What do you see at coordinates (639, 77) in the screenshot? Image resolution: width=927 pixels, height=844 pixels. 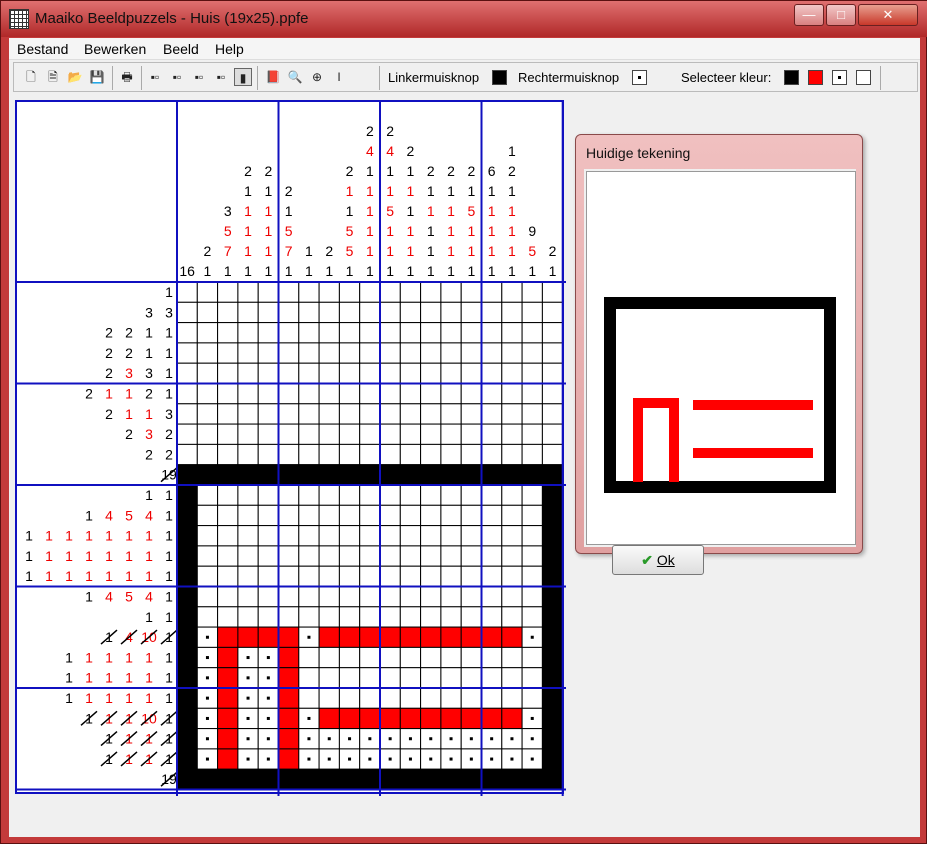 I see `right-mouse-color` at bounding box center [639, 77].